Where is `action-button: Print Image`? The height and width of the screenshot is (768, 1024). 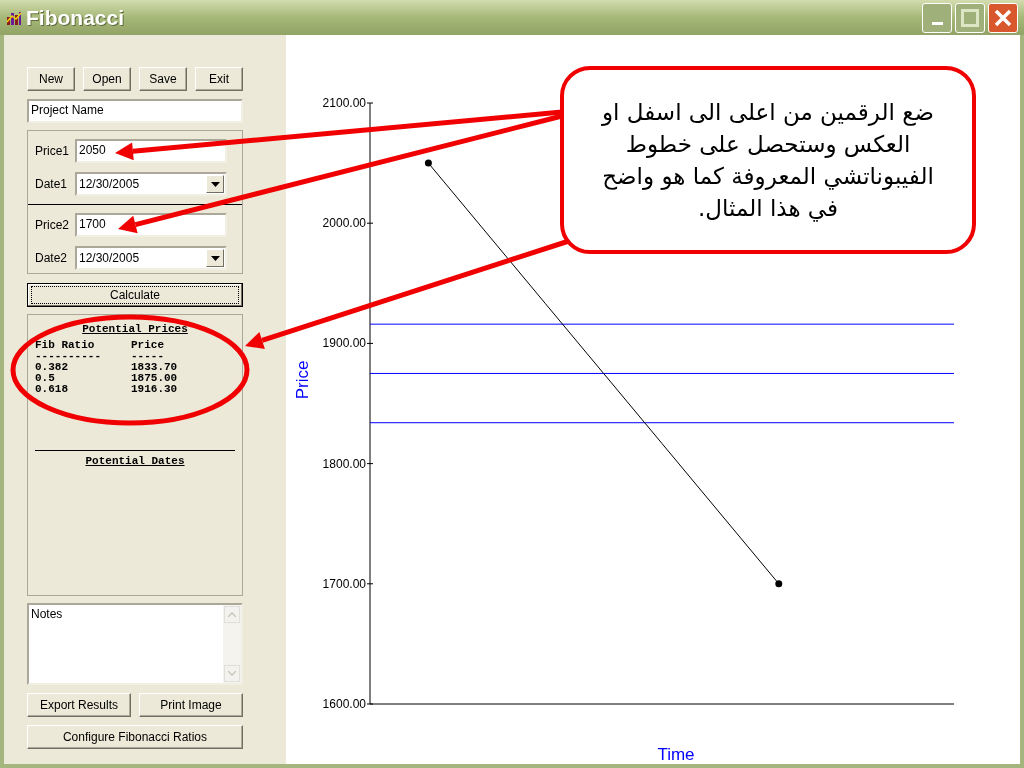
action-button: Print Image is located at coordinates (191, 705).